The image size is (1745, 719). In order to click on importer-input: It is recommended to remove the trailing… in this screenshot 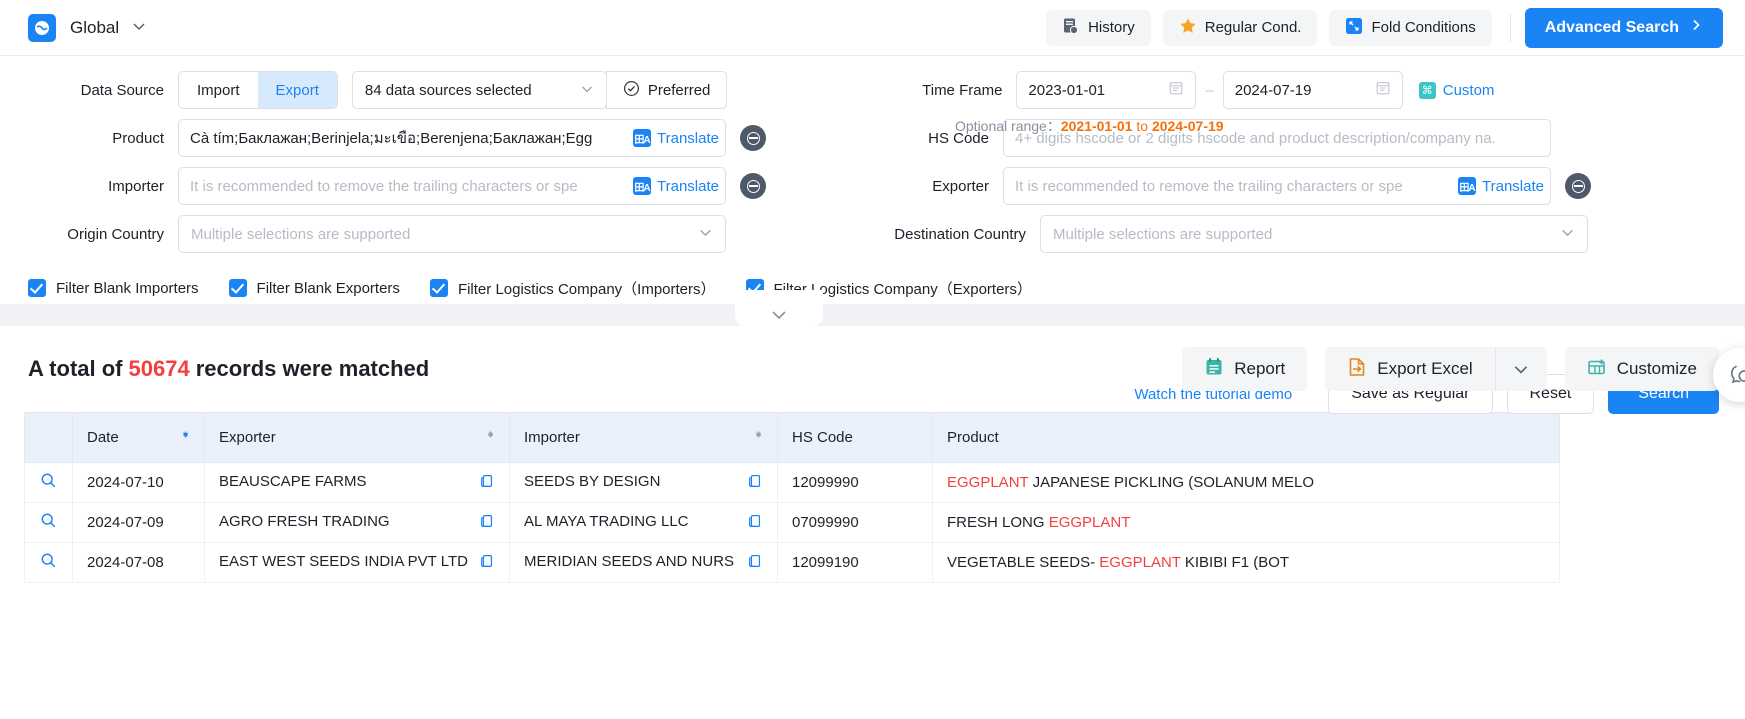, I will do `click(452, 186)`.